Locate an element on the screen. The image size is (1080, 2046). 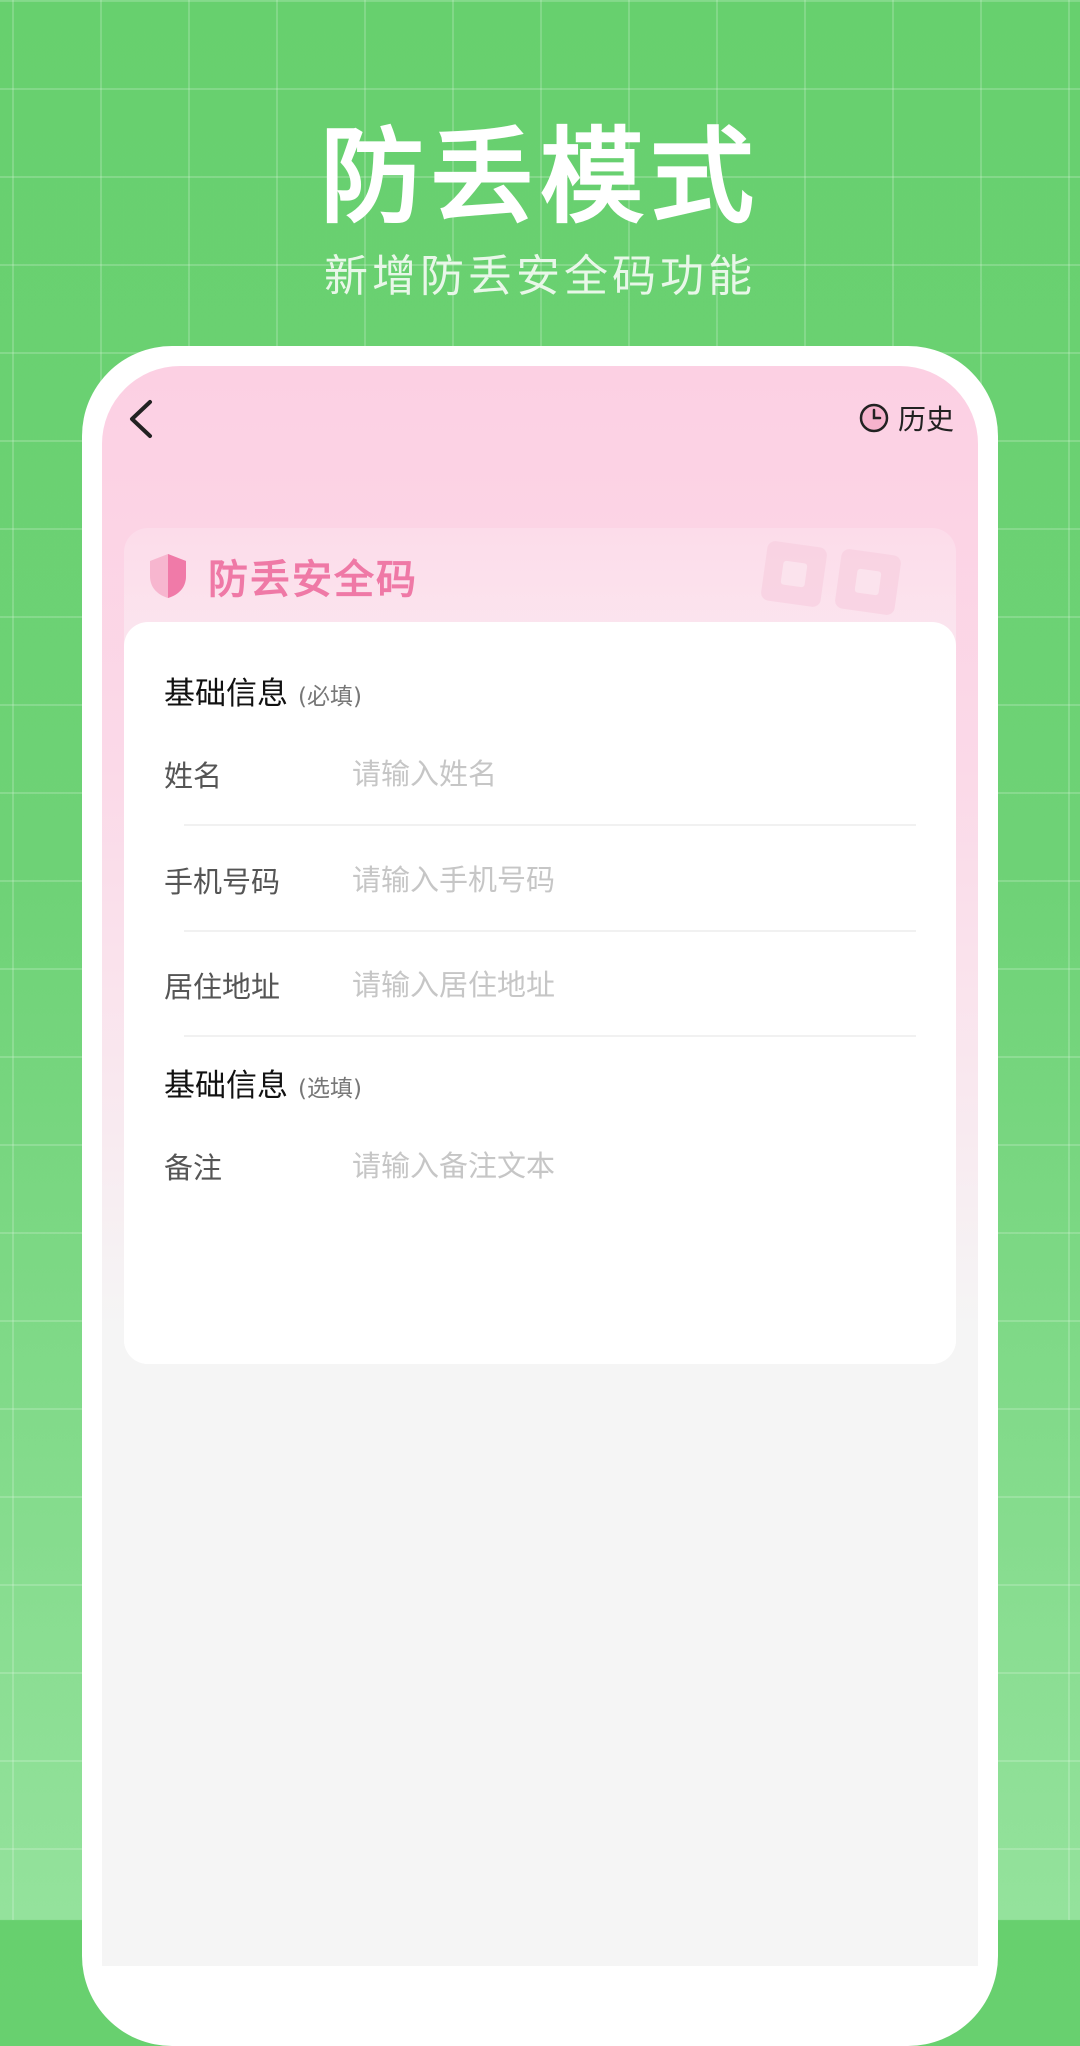
clock-icon is located at coordinates (874, 418).